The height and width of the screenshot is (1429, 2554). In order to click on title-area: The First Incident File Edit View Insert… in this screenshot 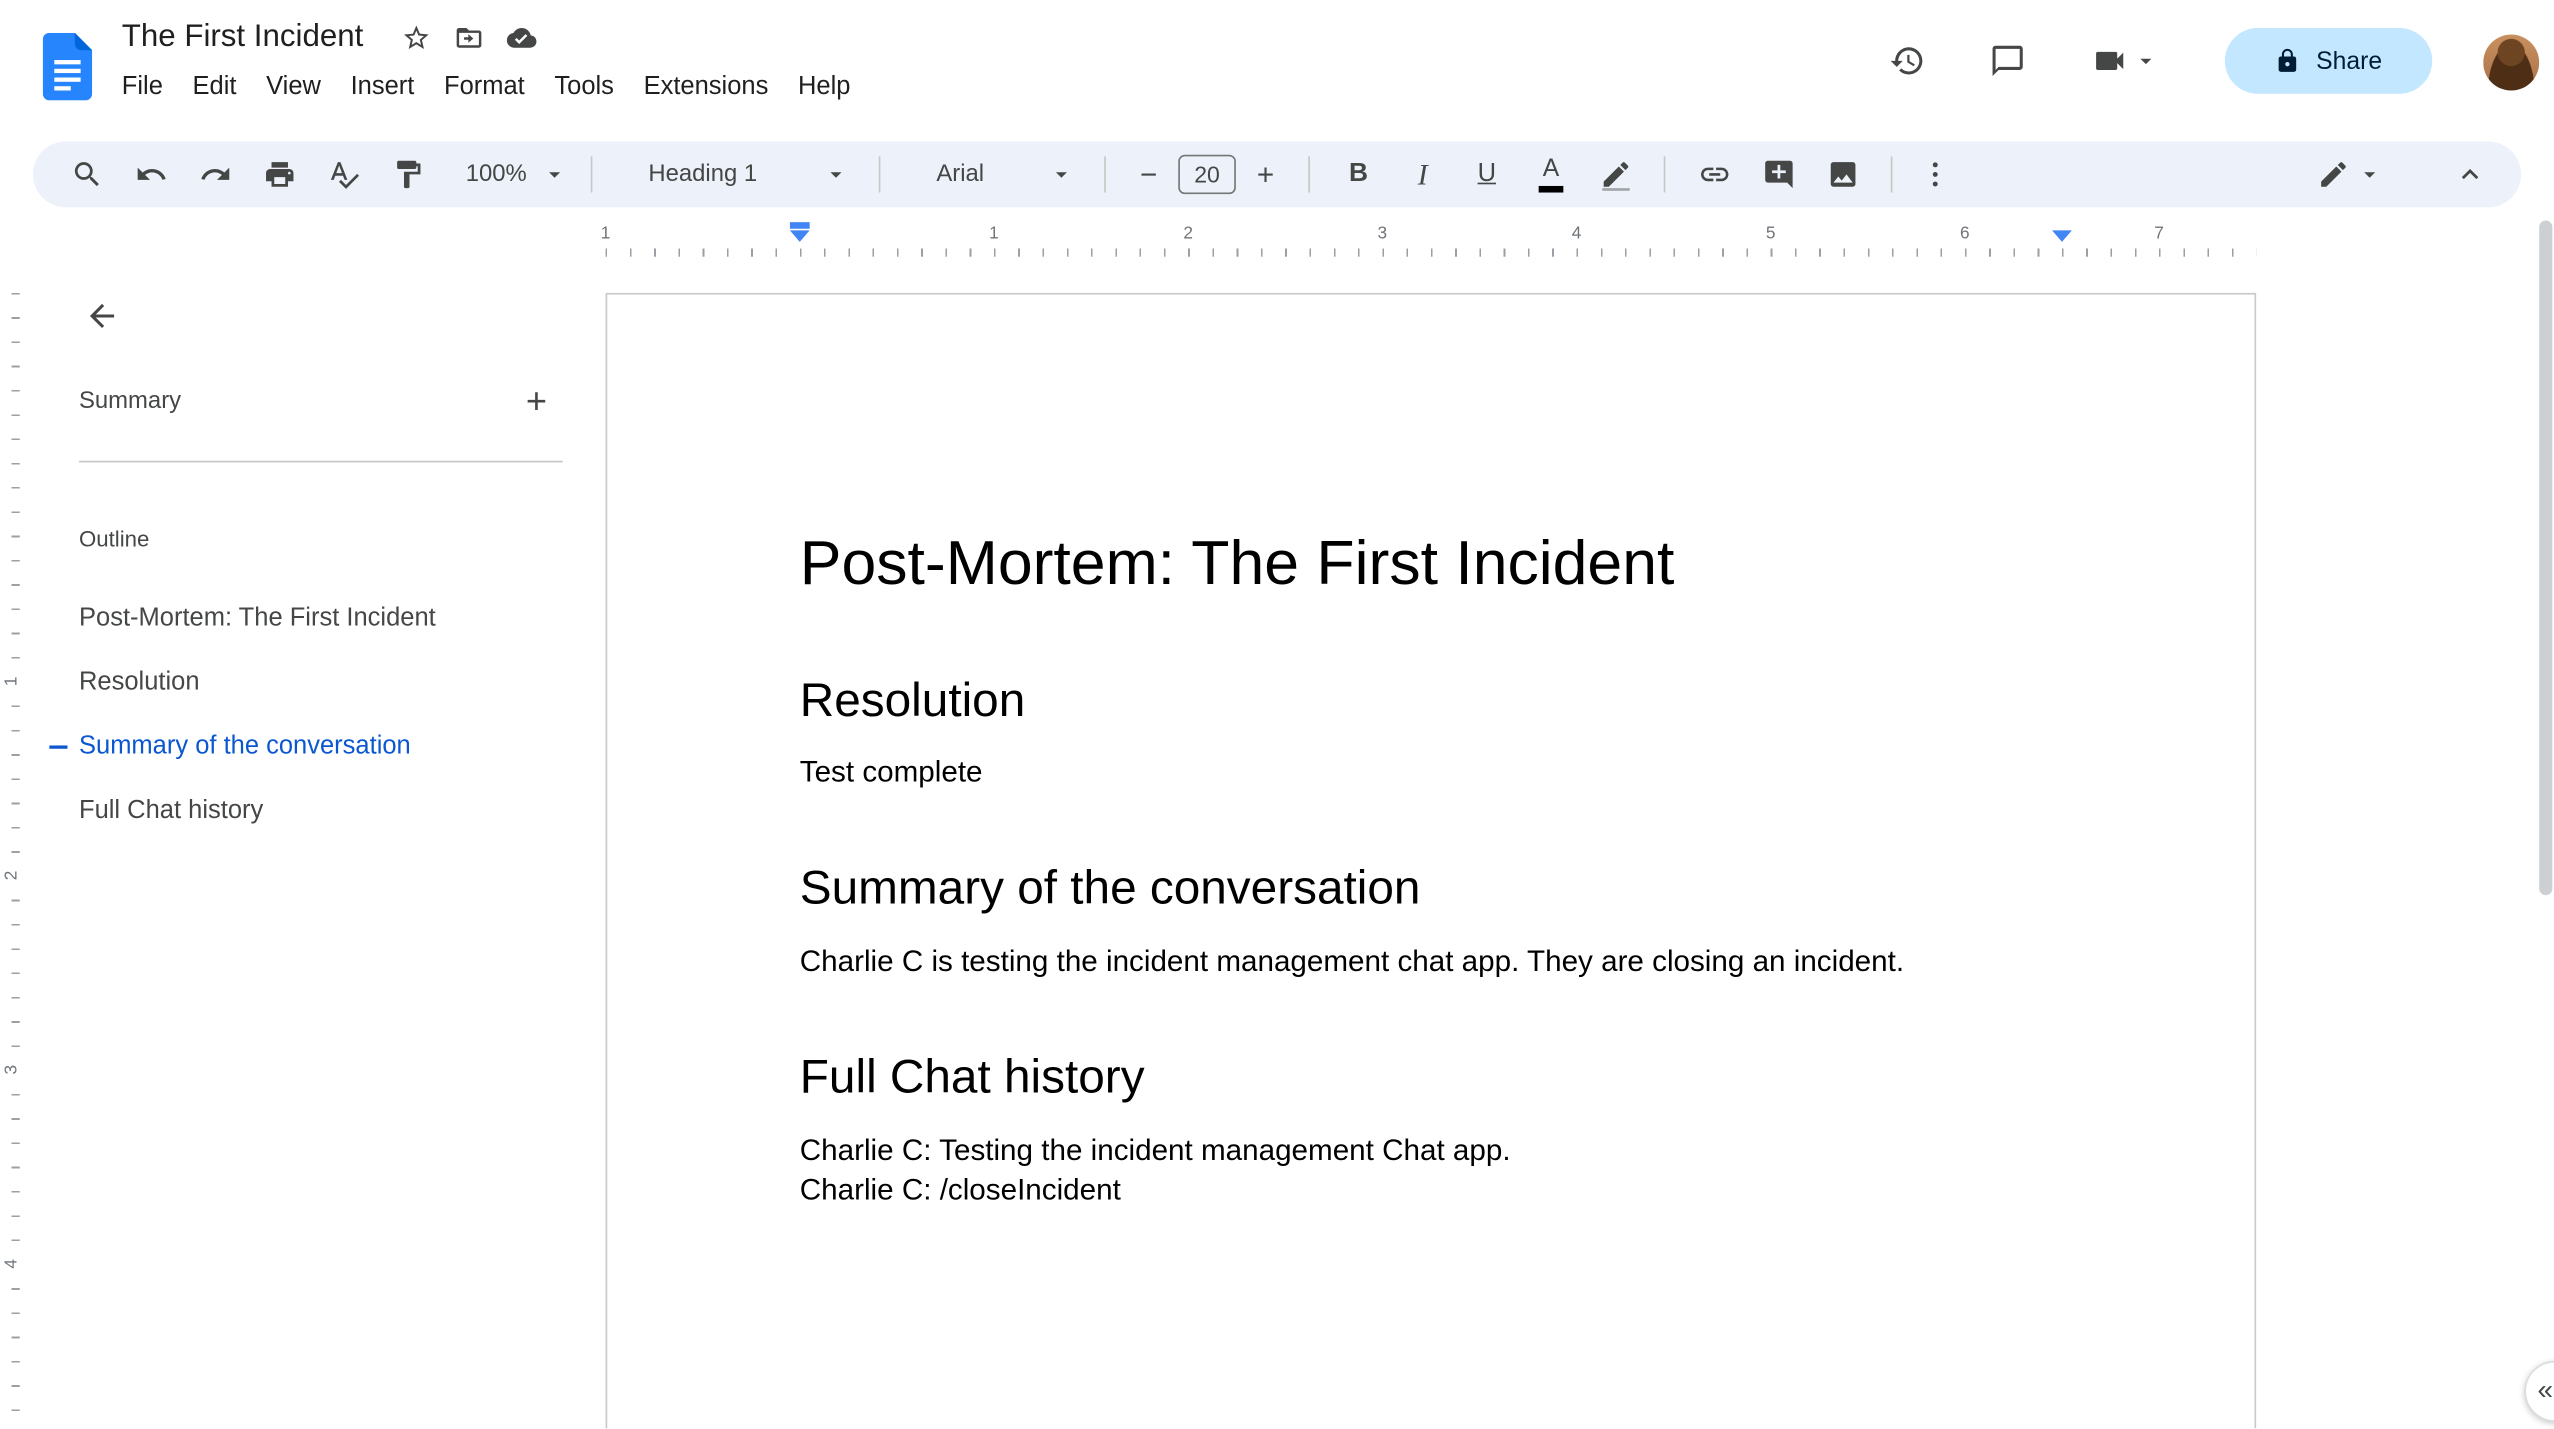, I will do `click(493, 60)`.